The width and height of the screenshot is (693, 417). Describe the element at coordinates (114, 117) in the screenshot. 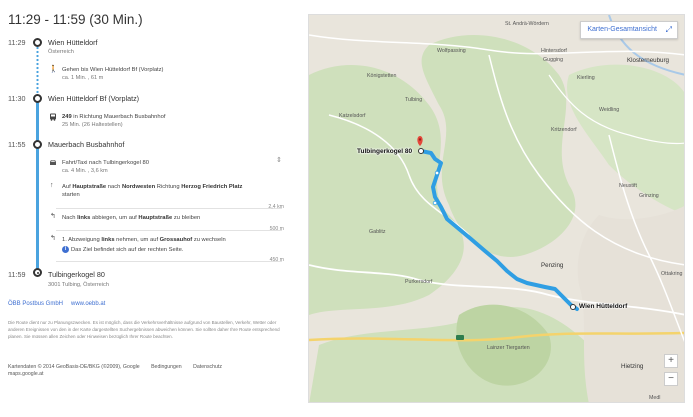

I see `bus-instruction: 249 in Richtung Mauerbach Busbahnhof` at that location.